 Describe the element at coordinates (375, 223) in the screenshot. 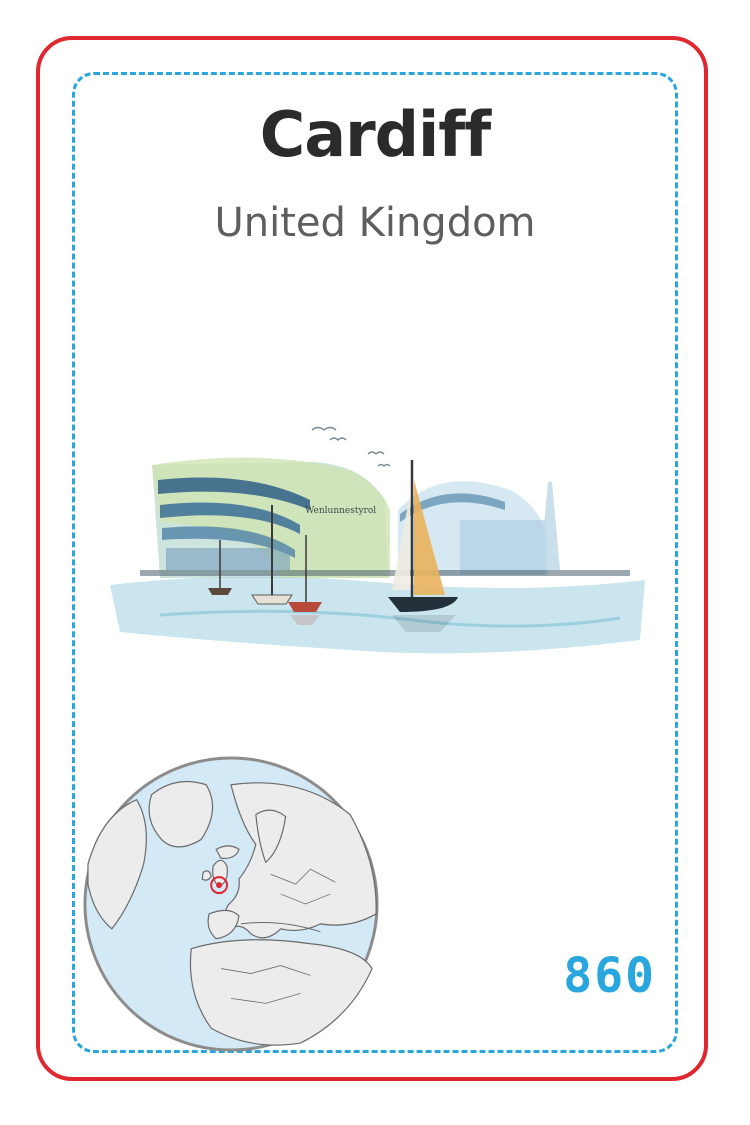

I see `country-name: United Kingdom` at that location.